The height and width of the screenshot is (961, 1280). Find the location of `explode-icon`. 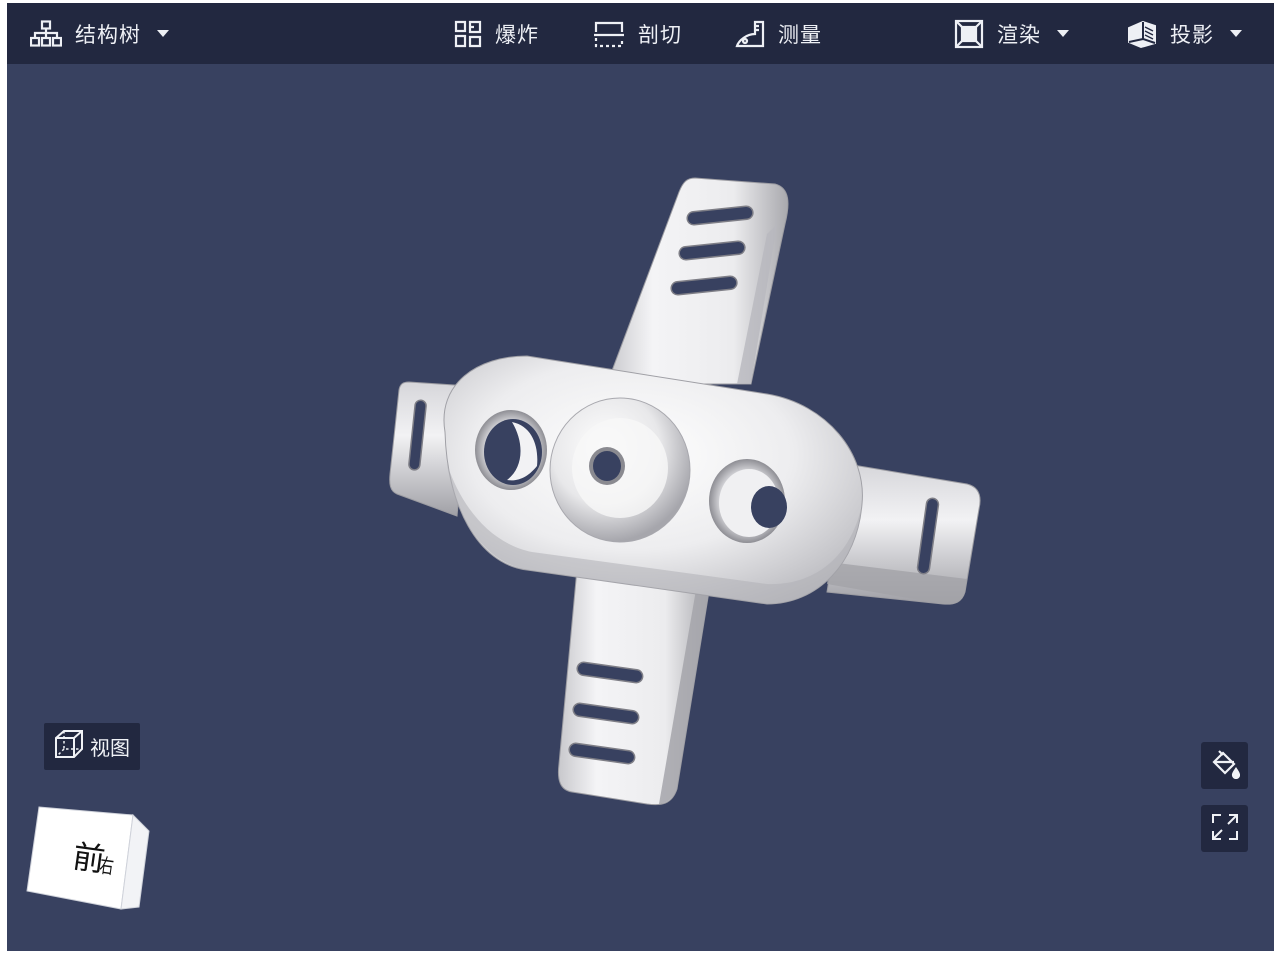

explode-icon is located at coordinates (468, 34).